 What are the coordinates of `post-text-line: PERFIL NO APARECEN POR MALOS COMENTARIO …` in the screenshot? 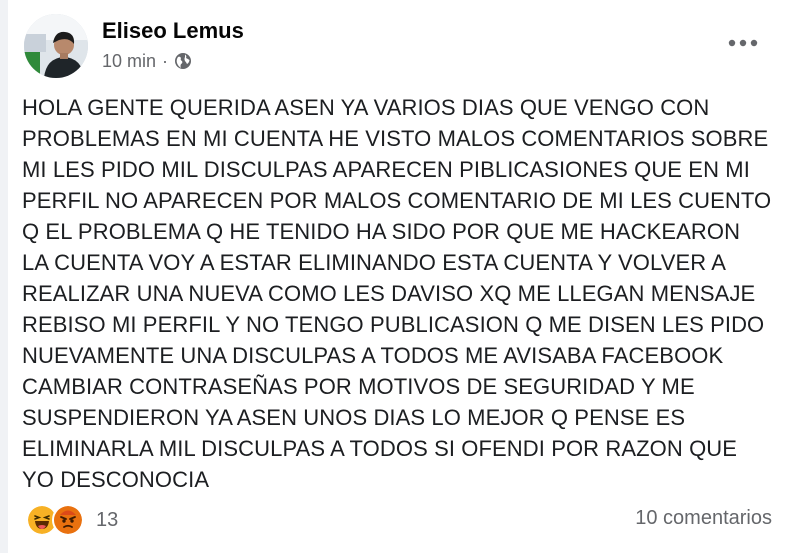 It's located at (397, 200).